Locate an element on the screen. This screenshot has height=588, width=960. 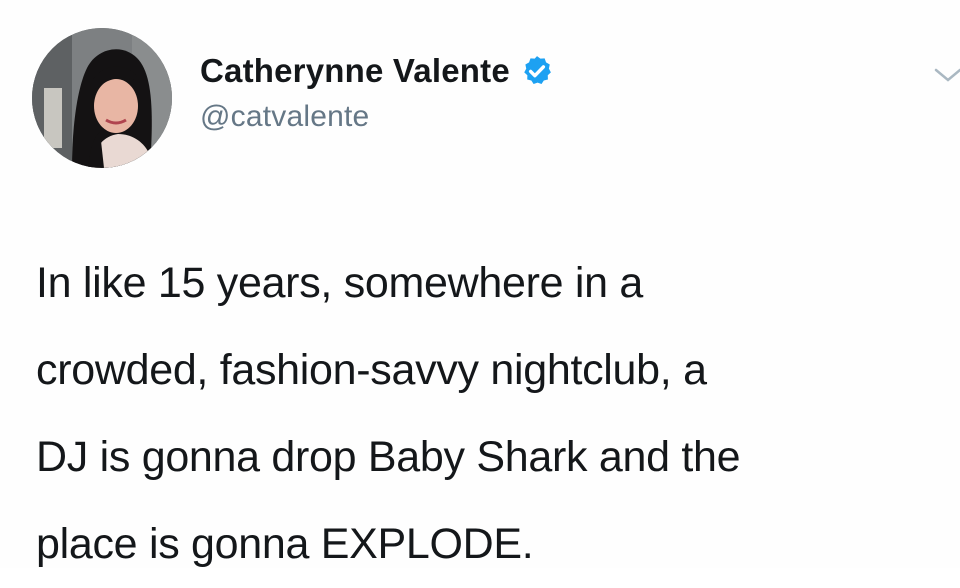
chevron-down-icon is located at coordinates (946, 74).